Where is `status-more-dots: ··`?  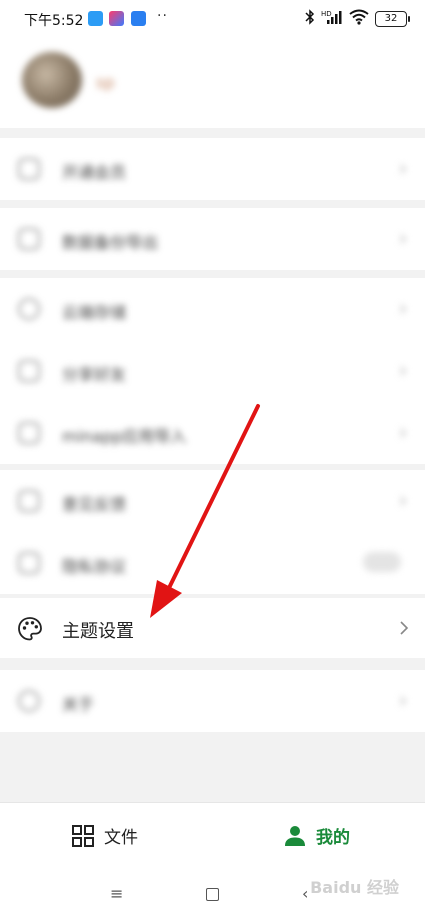 status-more-dots: ·· is located at coordinates (162, 16).